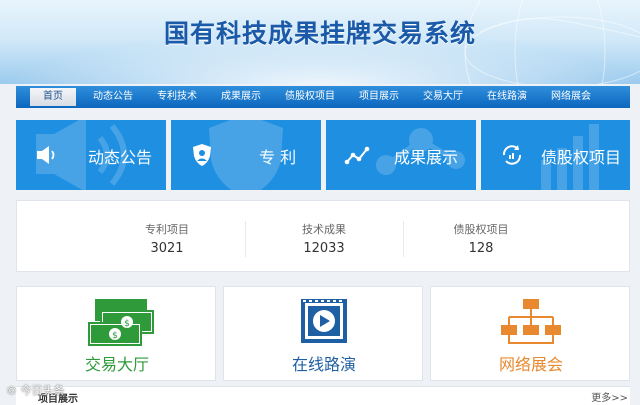 This screenshot has width=640, height=405. Describe the element at coordinates (120, 157) in the screenshot. I see `tile-label: 动态公告` at that location.